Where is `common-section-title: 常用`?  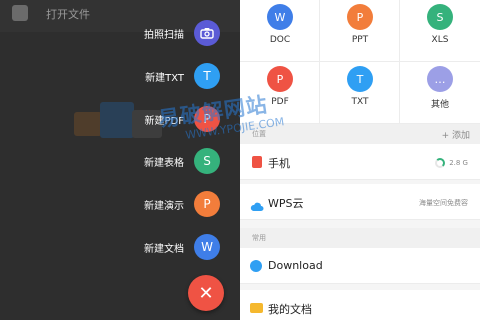 common-section-title: 常用 is located at coordinates (259, 238).